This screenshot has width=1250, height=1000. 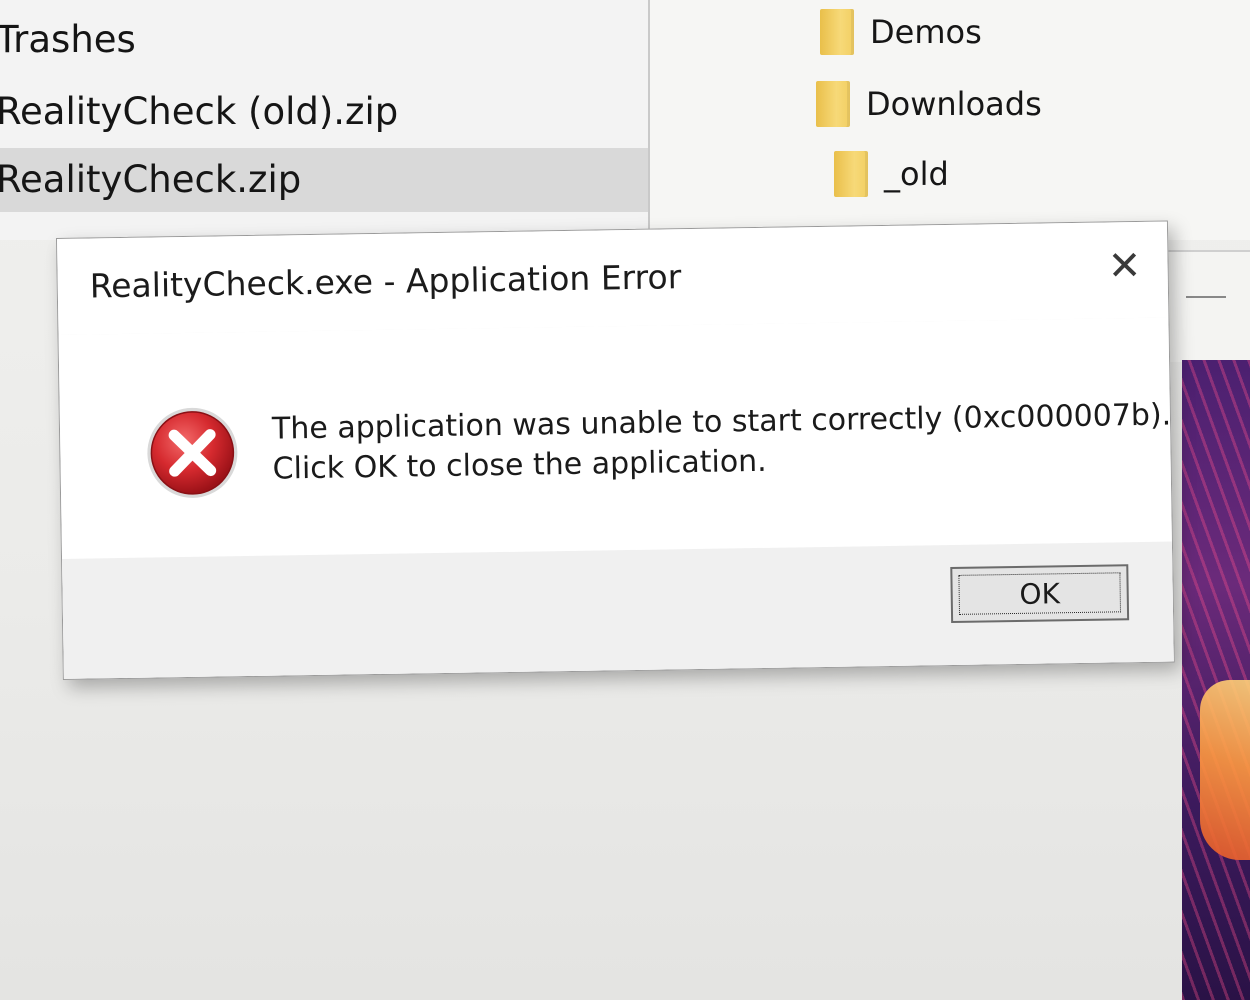 I want to click on file-item-realitycheck-old-zip: RealityCheck (old).zip, so click(x=324, y=112).